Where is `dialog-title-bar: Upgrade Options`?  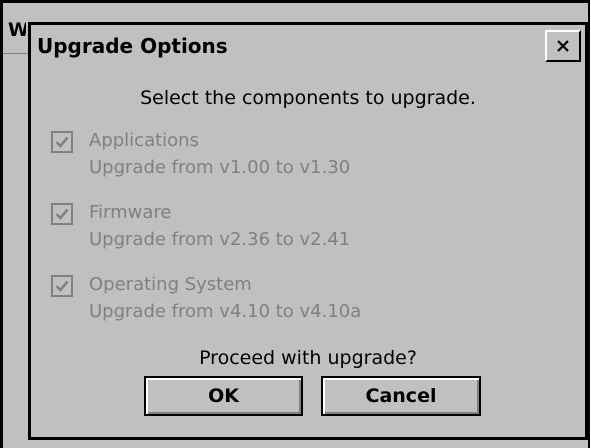 dialog-title-bar: Upgrade Options is located at coordinates (308, 47).